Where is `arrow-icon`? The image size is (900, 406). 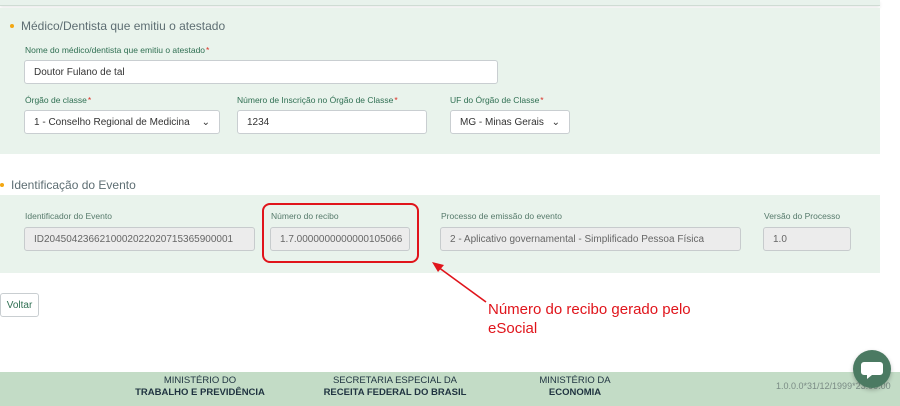
arrow-icon is located at coordinates (459, 282).